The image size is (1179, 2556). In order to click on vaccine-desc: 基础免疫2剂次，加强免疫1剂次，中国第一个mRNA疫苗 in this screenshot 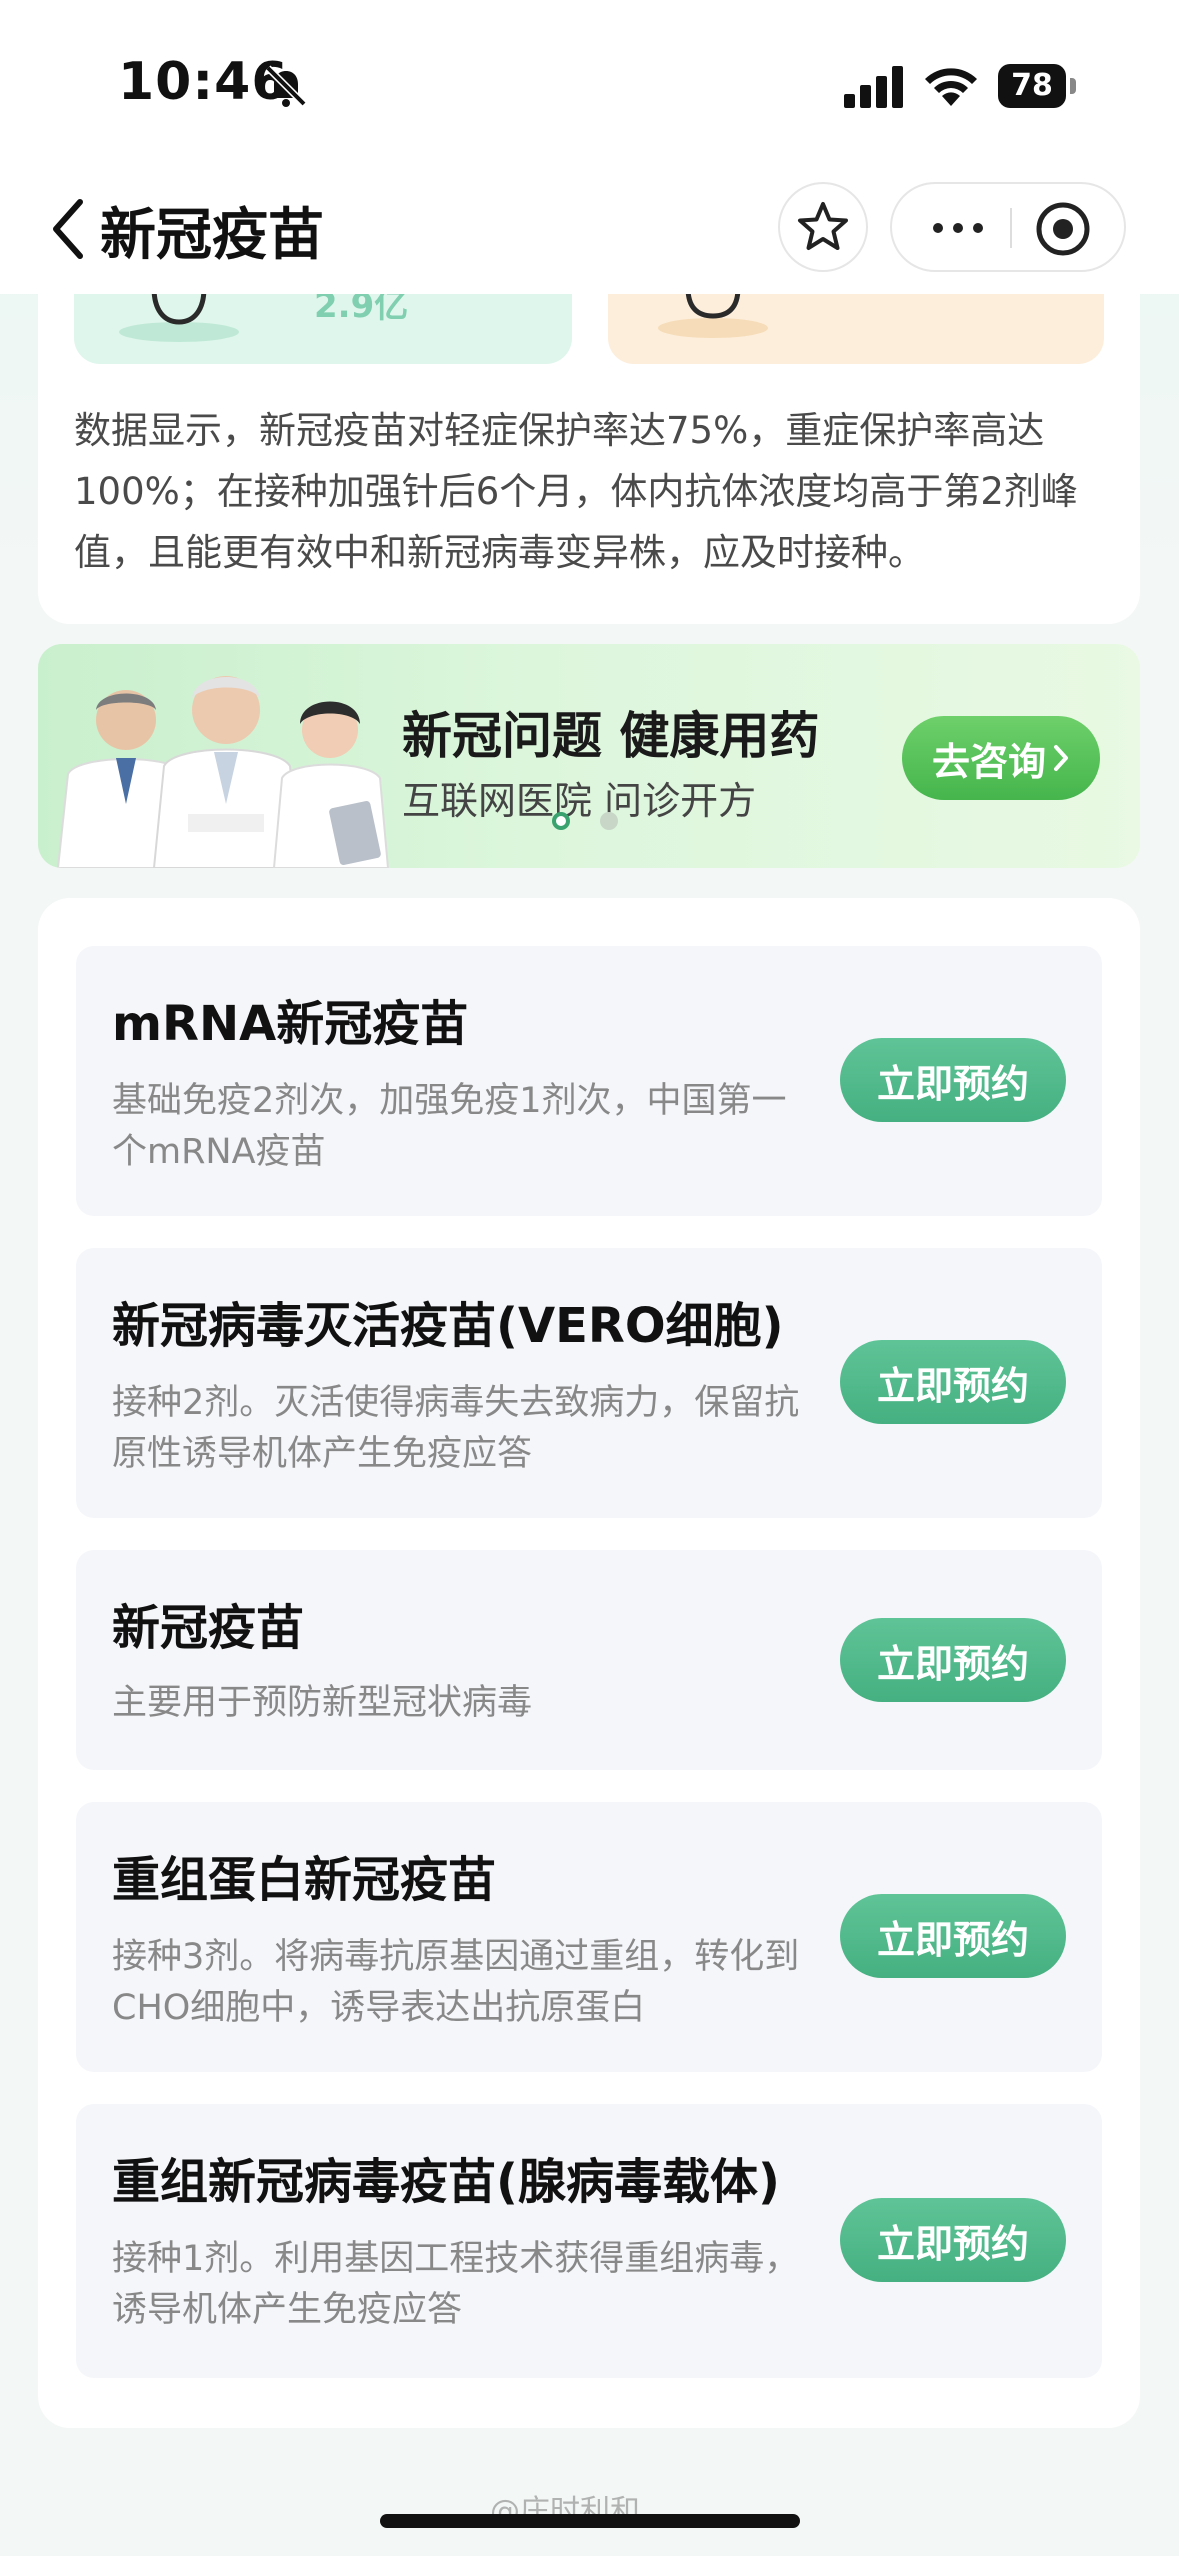, I will do `click(449, 1126)`.